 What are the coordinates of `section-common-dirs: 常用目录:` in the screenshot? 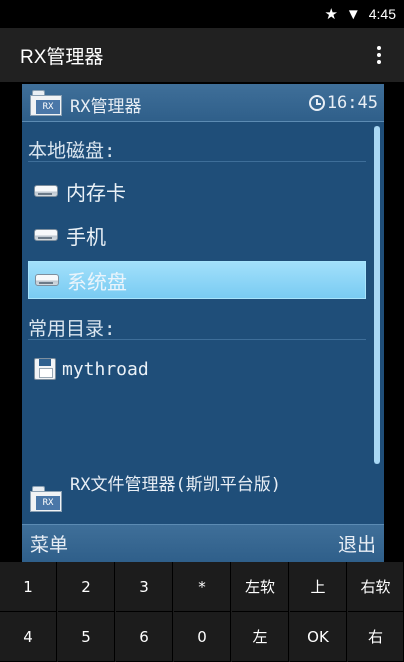 It's located at (197, 325).